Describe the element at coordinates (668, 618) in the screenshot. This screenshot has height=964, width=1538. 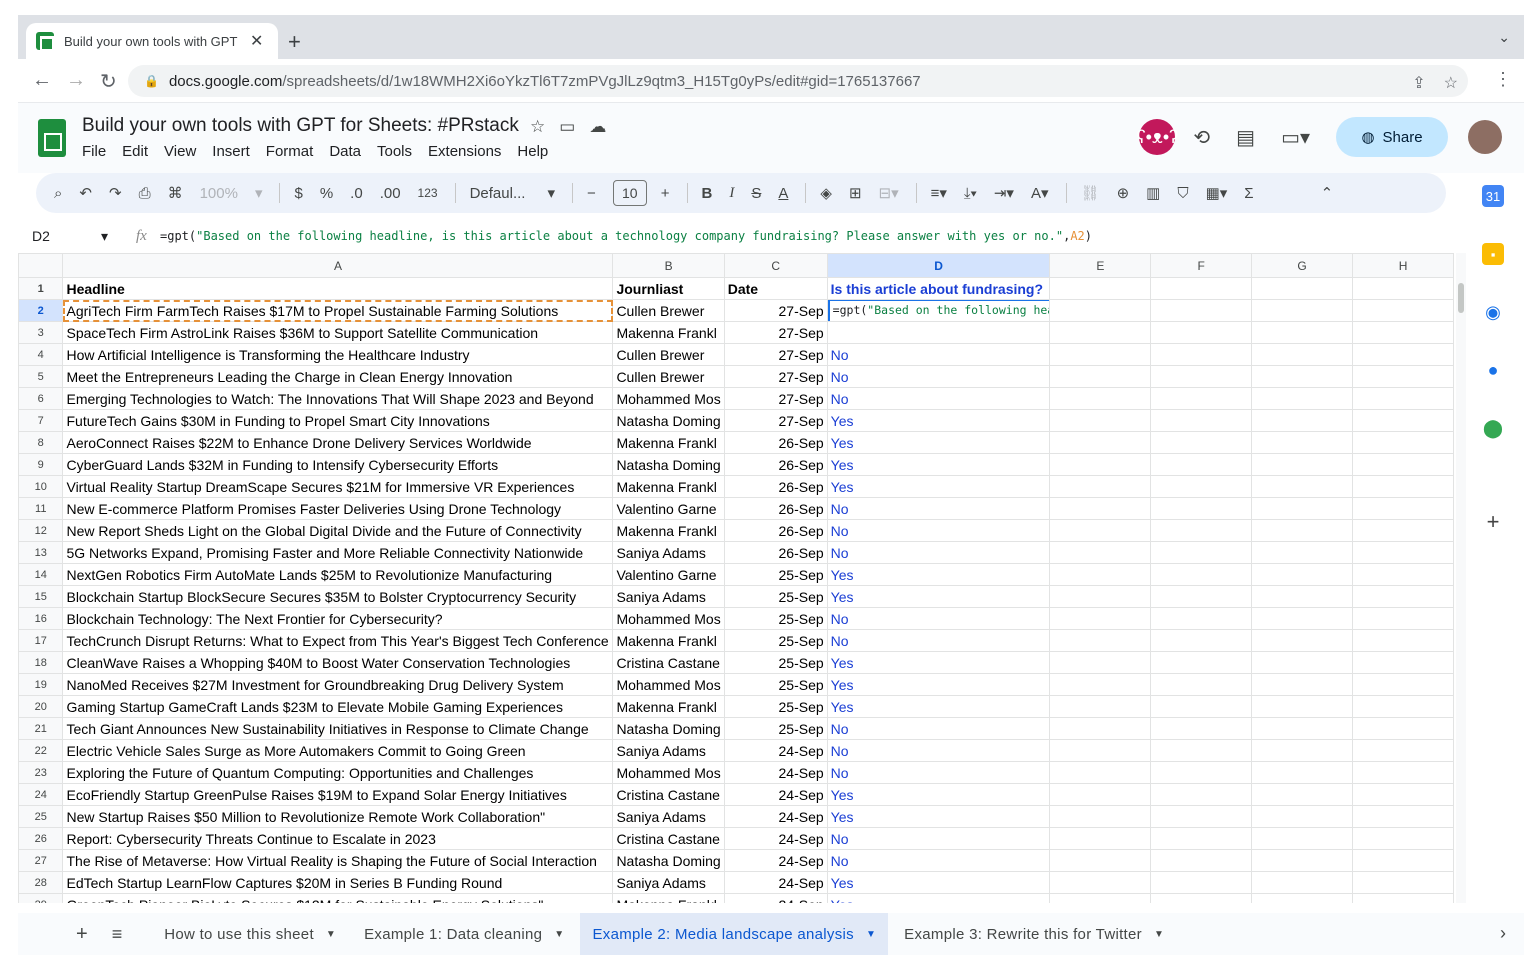
I see `cell-journalist: Mohammed Mos` at that location.